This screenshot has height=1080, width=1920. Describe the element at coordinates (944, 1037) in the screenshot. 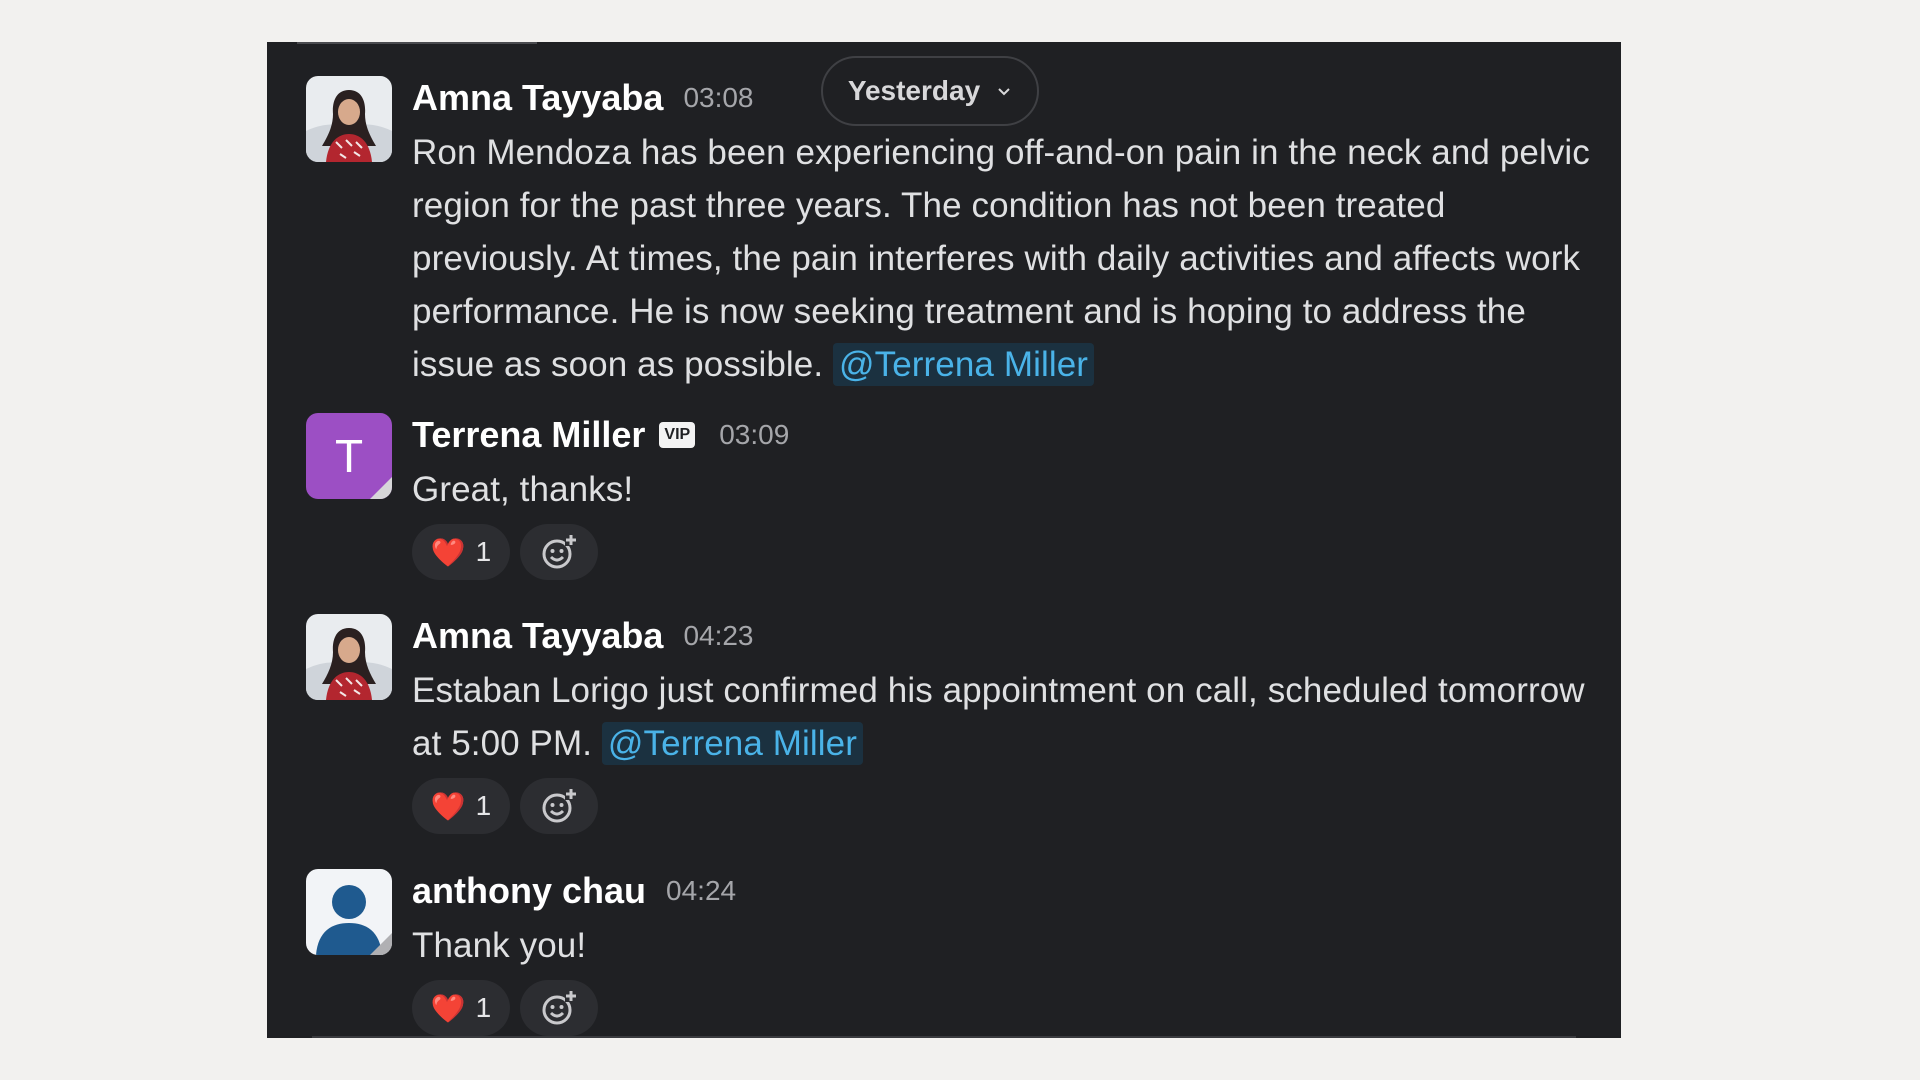

I see `divider` at that location.